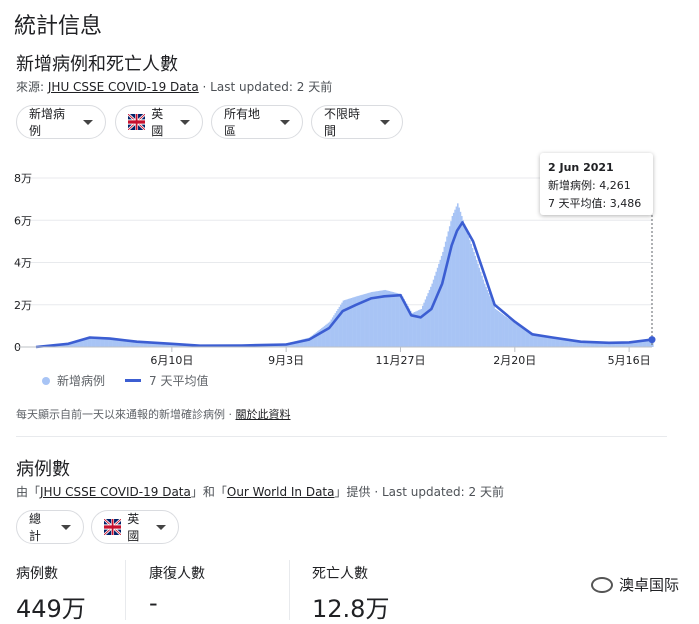 The height and width of the screenshot is (624, 699). What do you see at coordinates (61, 122) in the screenshot?
I see `metric-filter-dropdown: 新增病例` at bounding box center [61, 122].